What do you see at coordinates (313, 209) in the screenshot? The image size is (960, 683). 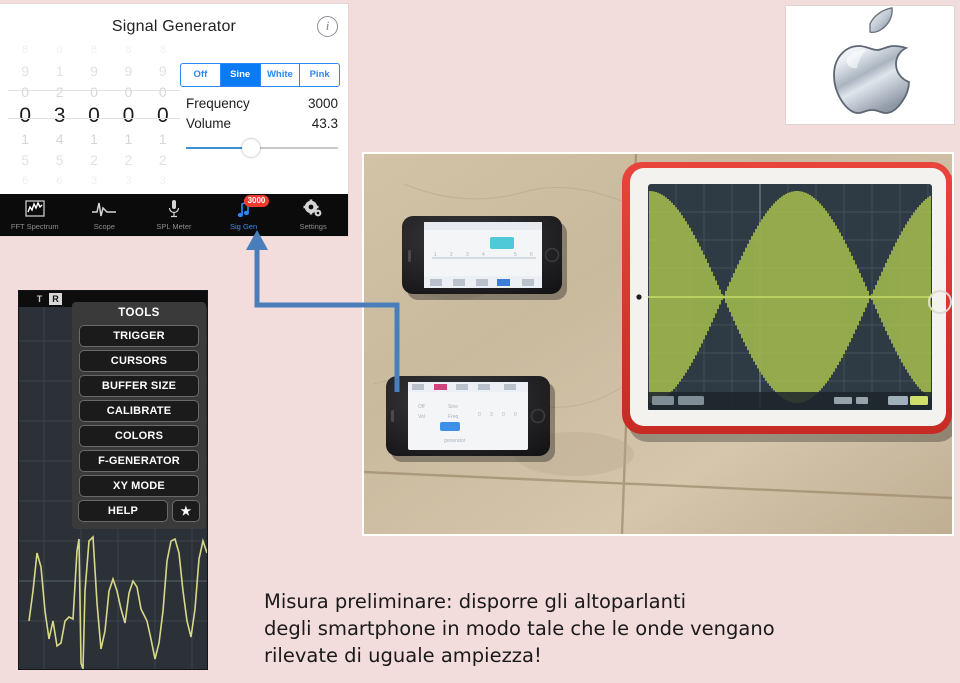 I see `gear-icon` at bounding box center [313, 209].